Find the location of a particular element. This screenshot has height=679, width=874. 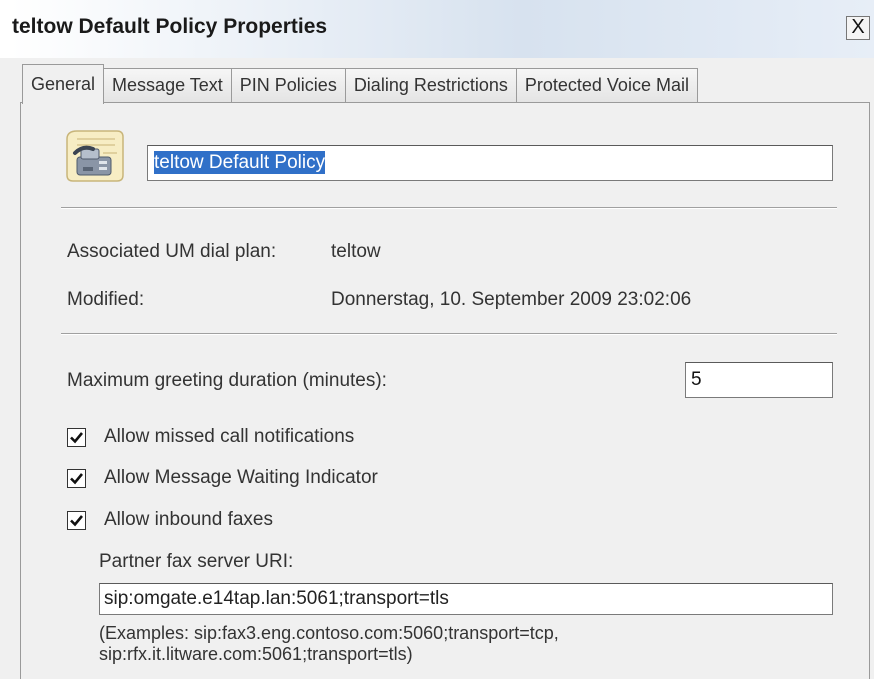

fax-uri-label: Partner fax server URI: is located at coordinates (196, 561).